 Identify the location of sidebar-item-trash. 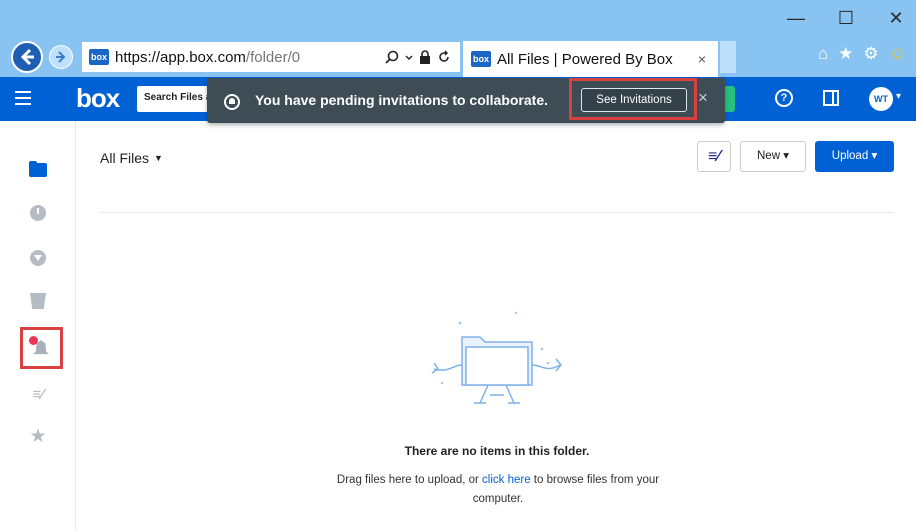
(38, 301).